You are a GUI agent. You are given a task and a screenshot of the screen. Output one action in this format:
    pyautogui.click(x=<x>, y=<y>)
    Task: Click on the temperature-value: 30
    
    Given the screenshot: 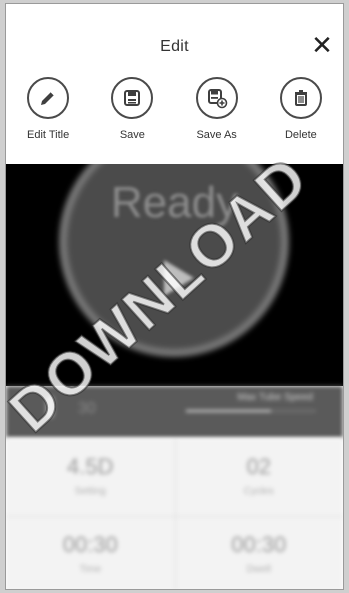 What is the action you would take?
    pyautogui.click(x=87, y=408)
    